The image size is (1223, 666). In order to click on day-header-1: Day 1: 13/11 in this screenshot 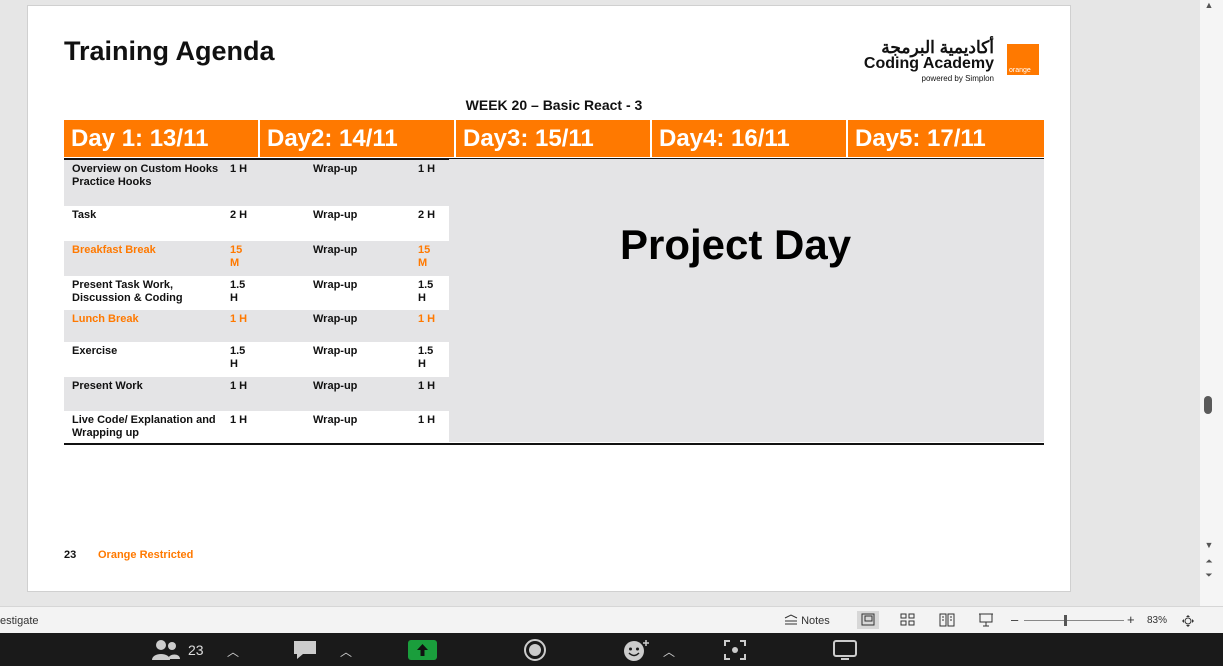, I will do `click(161, 138)`.